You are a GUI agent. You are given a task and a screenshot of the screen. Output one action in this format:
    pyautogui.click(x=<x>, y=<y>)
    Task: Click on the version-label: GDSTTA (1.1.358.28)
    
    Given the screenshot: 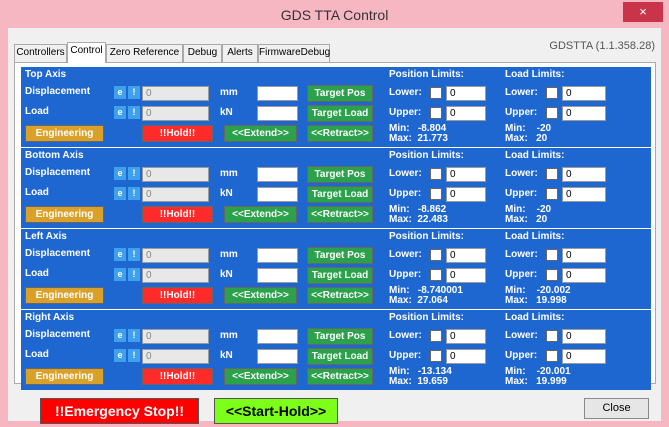 What is the action you would take?
    pyautogui.click(x=602, y=46)
    